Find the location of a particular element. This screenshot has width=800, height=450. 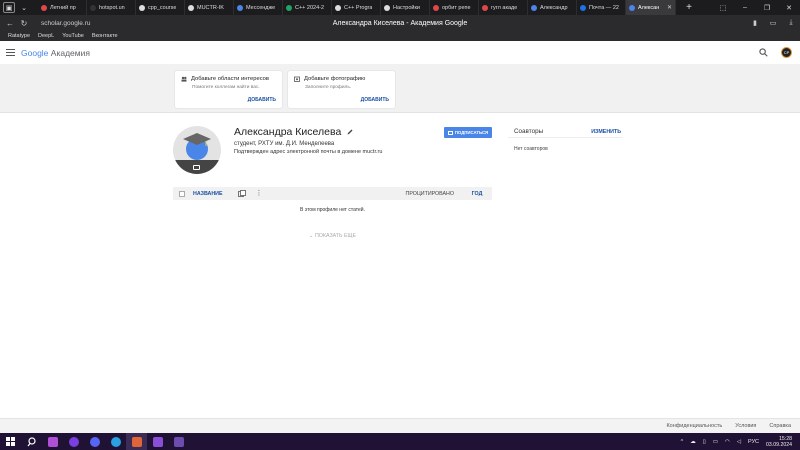

browser-tab: Настройки is located at coordinates (405, 7).